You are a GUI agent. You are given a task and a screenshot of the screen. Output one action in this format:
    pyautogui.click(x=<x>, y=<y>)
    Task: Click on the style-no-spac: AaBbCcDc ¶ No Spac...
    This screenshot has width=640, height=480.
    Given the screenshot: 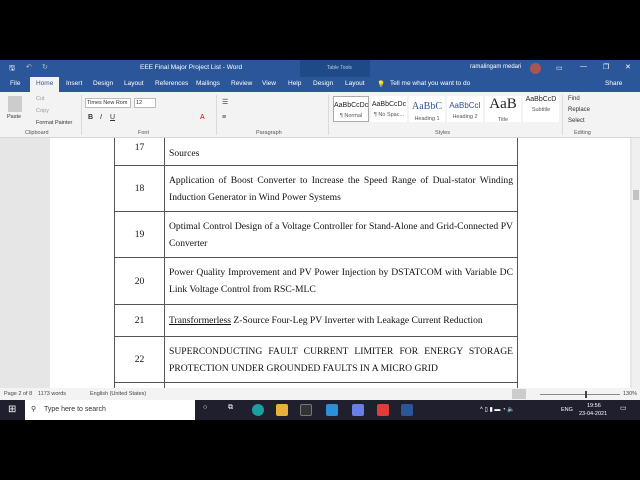 What is the action you would take?
    pyautogui.click(x=389, y=109)
    